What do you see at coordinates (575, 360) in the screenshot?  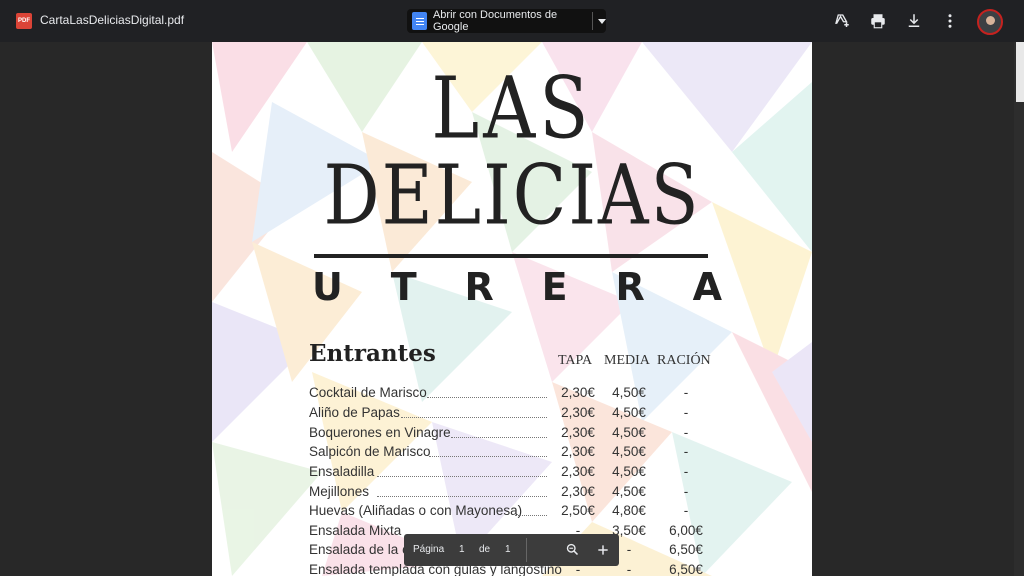 I see `column-header-tapa: TAPA` at bounding box center [575, 360].